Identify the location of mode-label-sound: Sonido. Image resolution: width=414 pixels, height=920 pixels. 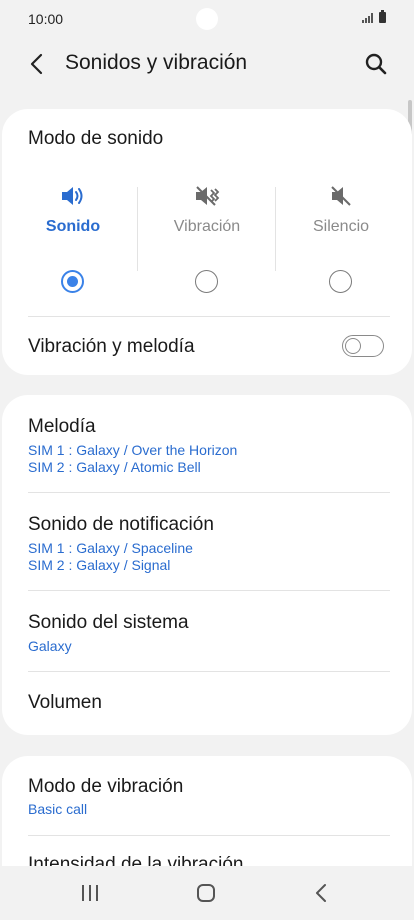
(73, 226).